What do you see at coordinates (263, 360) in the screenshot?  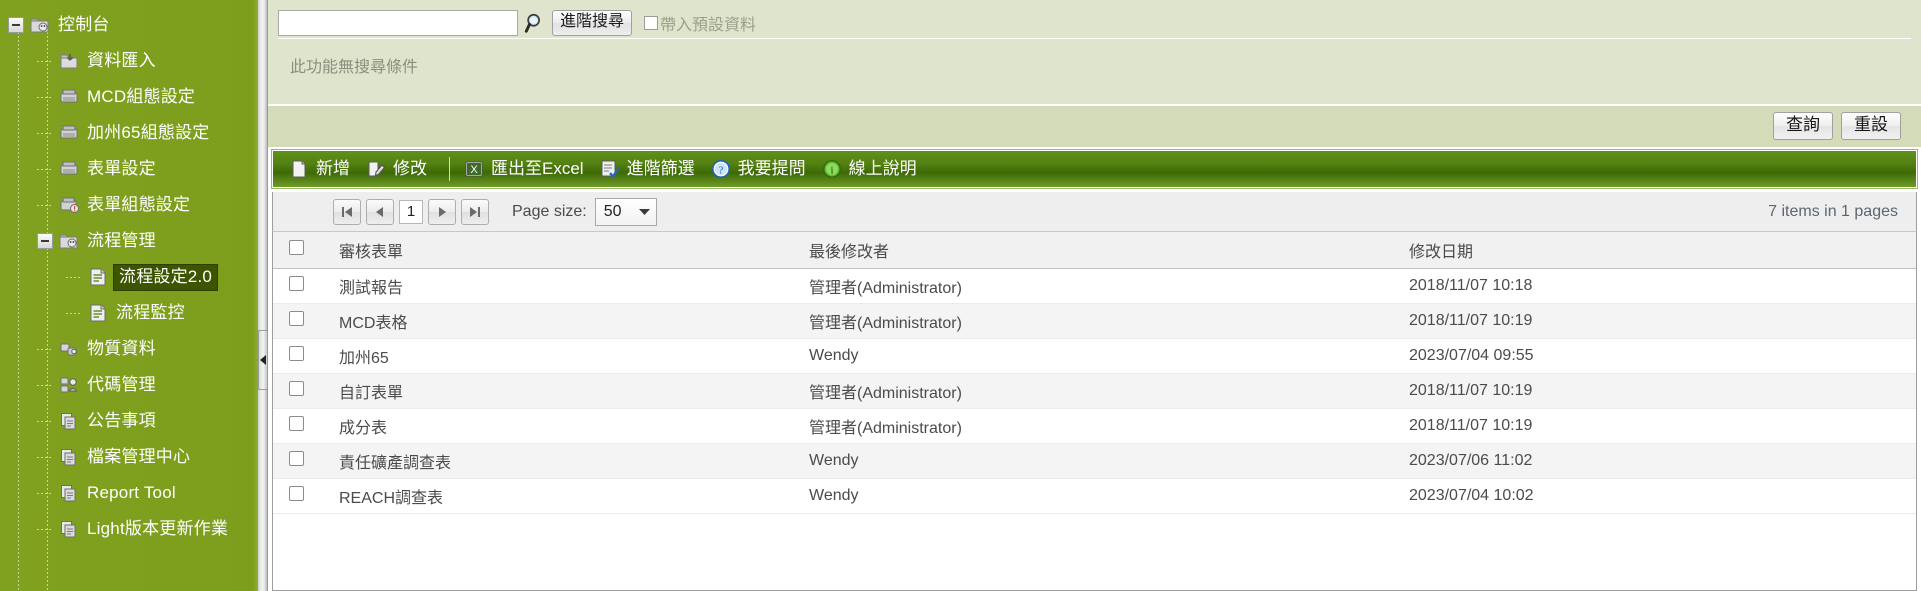 I see `collapse-sidebar-arrow-icon` at bounding box center [263, 360].